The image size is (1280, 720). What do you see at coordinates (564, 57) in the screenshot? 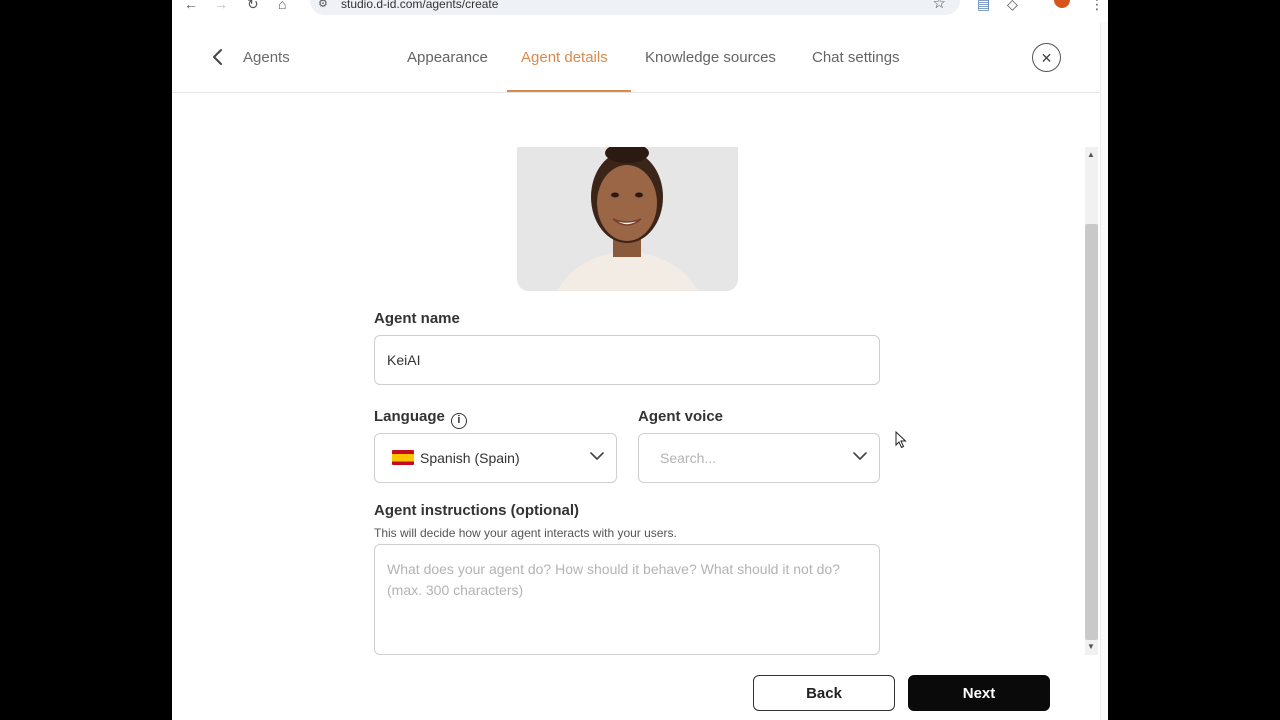
I see `tab-agent-details: Agent details` at bounding box center [564, 57].